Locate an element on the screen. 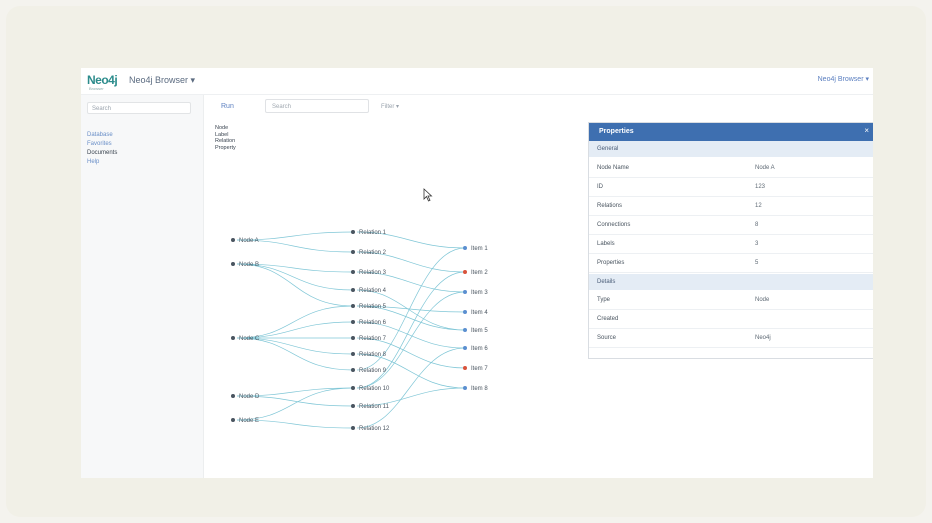 The width and height of the screenshot is (932, 523). property-key: Labels is located at coordinates (606, 244).